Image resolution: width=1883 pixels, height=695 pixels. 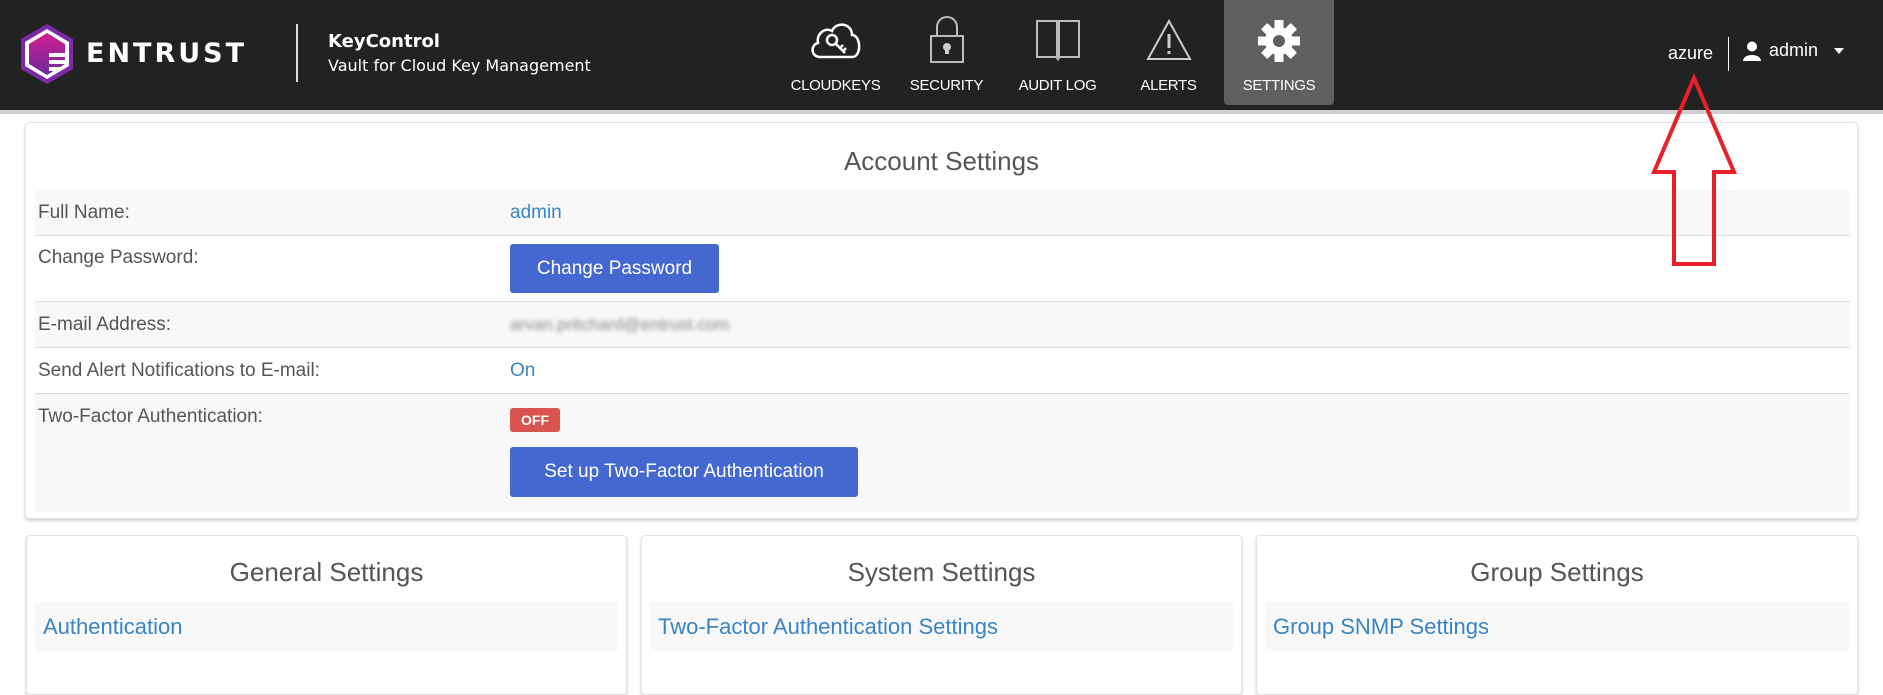 I want to click on card-title: Group Settings, so click(x=1557, y=572).